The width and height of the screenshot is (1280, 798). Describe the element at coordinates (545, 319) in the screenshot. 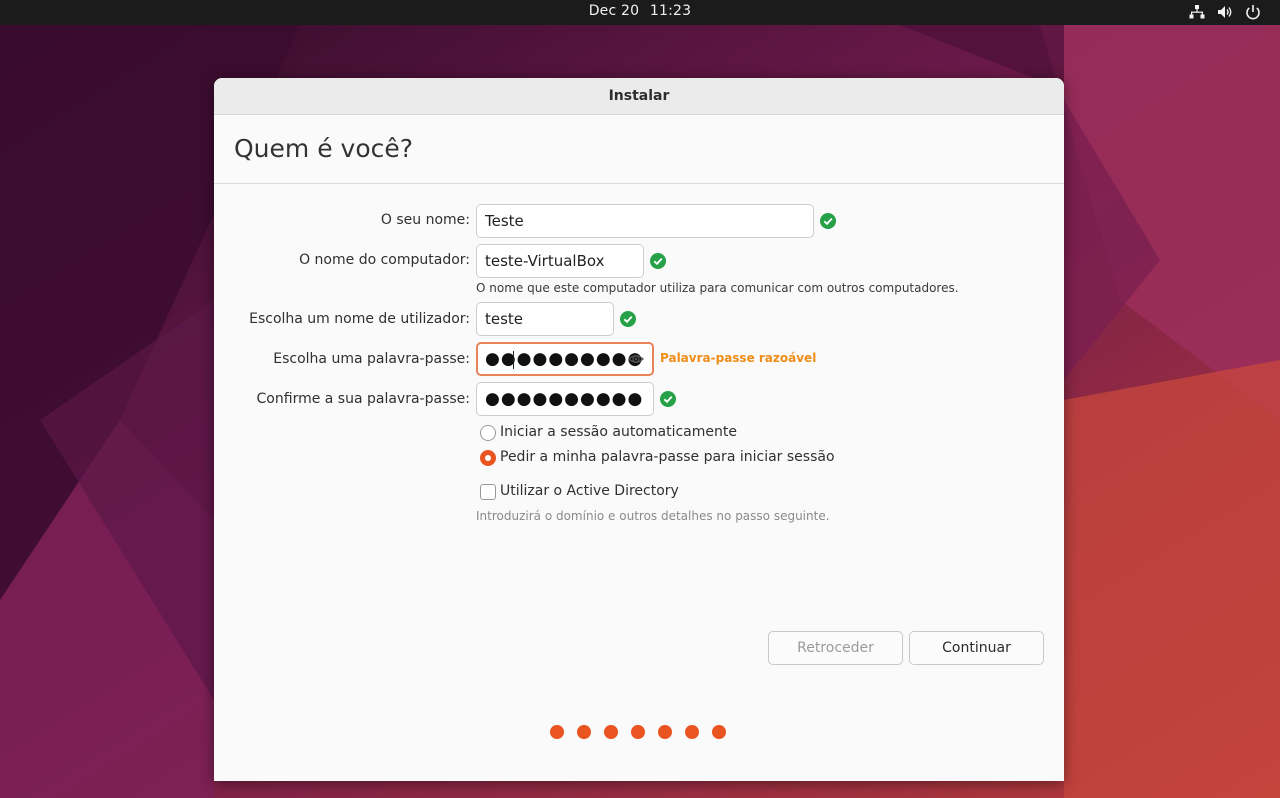

I see `username-input: teste` at that location.